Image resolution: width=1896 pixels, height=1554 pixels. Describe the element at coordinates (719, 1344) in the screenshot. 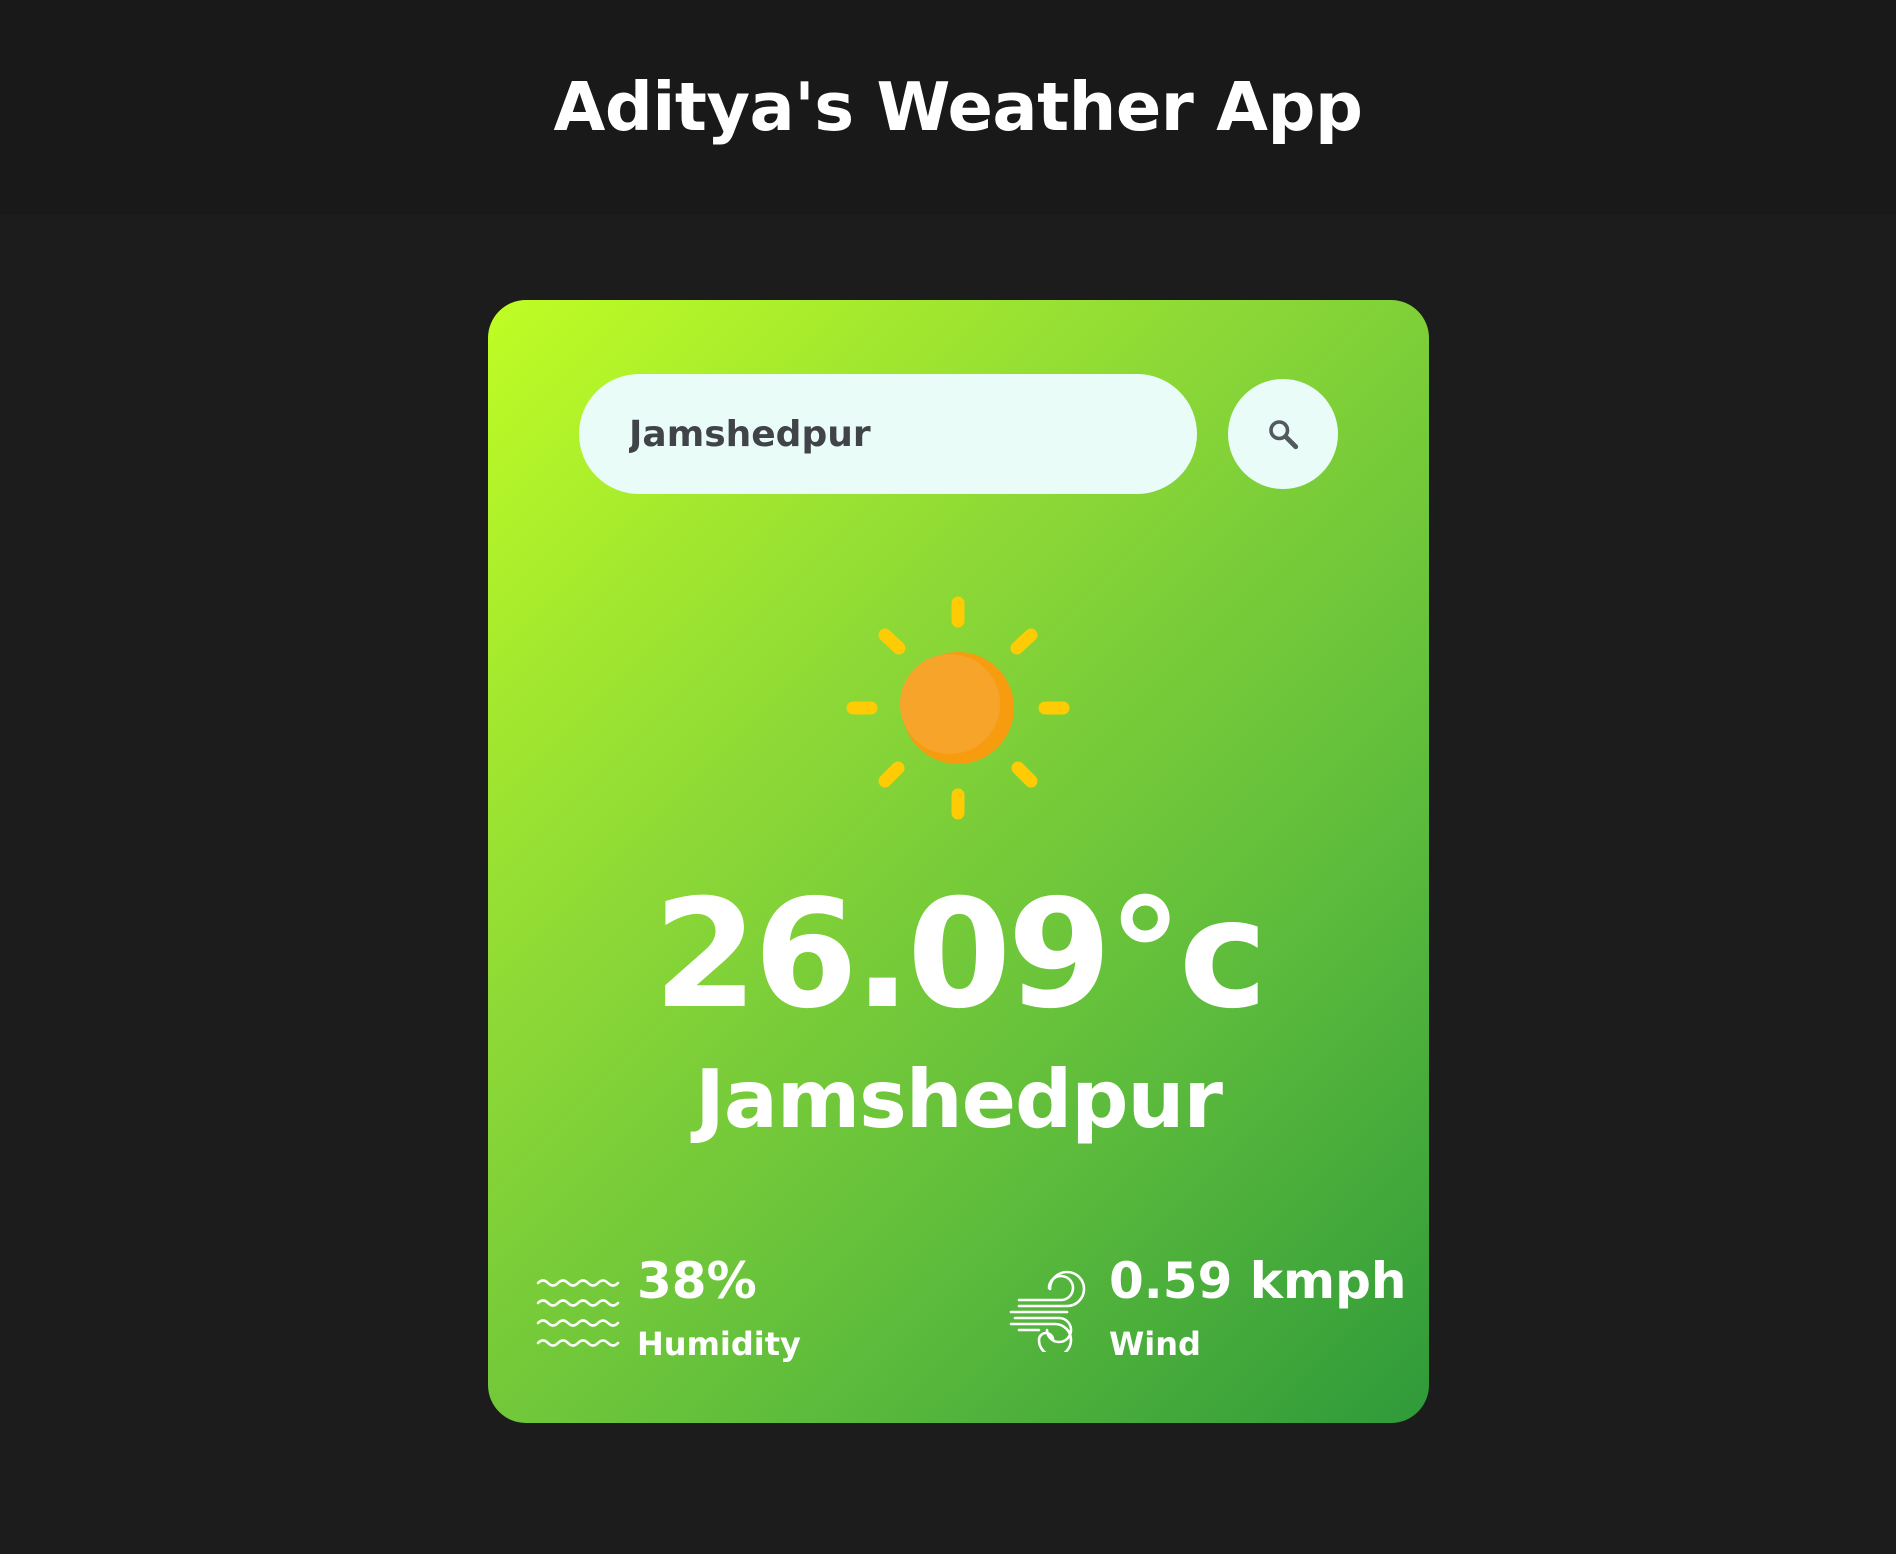

I see `humidity-label: Humidity` at that location.